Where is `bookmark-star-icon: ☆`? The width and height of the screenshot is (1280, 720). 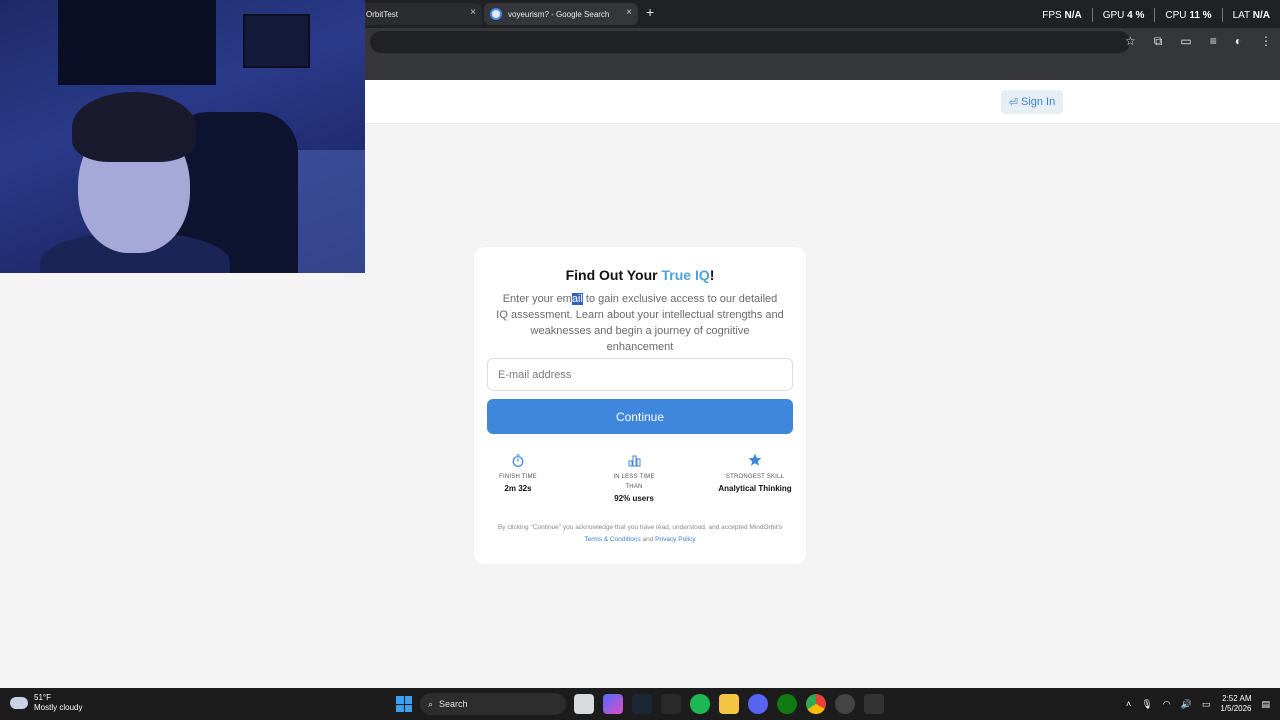 bookmark-star-icon: ☆ is located at coordinates (1130, 41).